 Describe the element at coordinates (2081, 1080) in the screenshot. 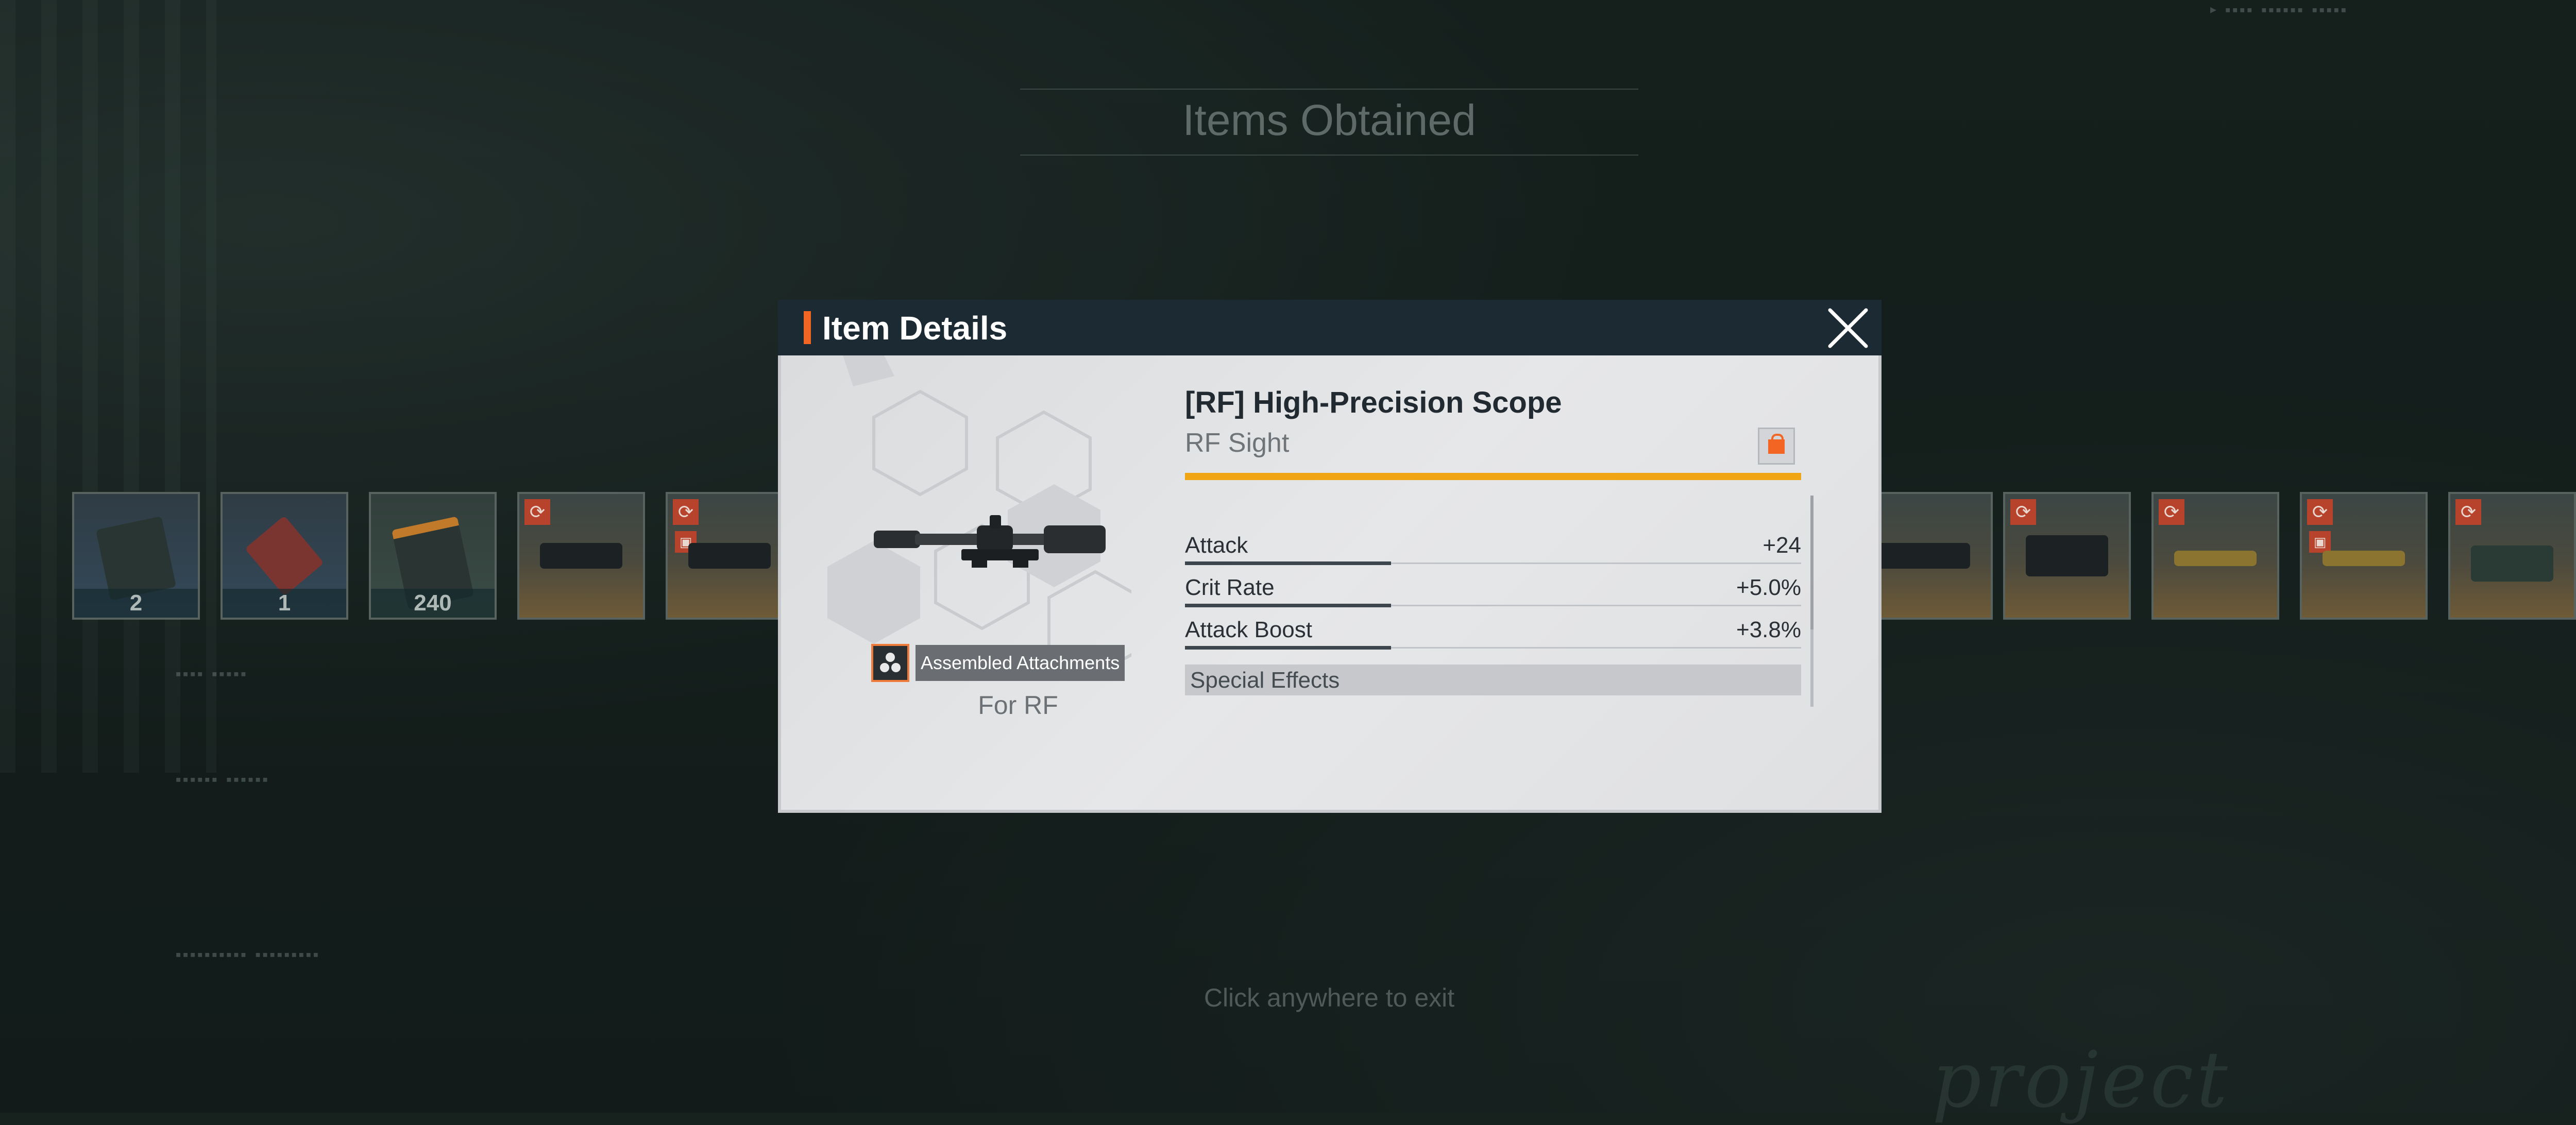

I see `watermark-logo: project` at that location.